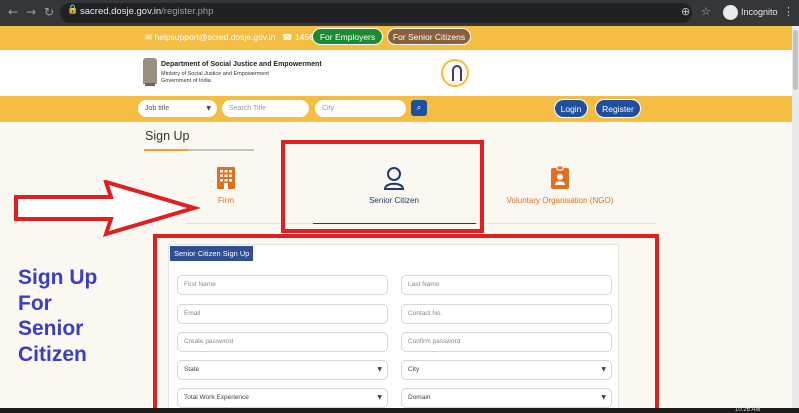  I want to click on annotation-caption: Sign Up For Senior Citizen, so click(57, 316).